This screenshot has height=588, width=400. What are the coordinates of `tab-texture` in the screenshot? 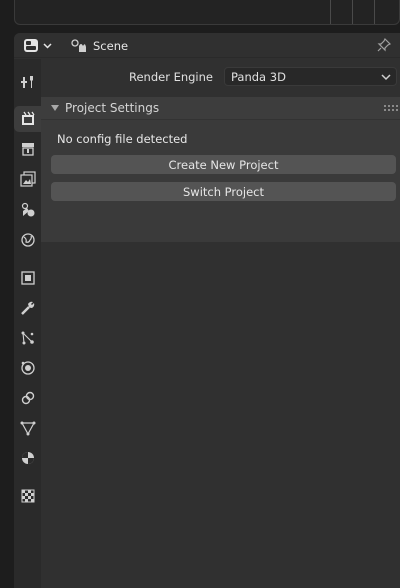 It's located at (27, 496).